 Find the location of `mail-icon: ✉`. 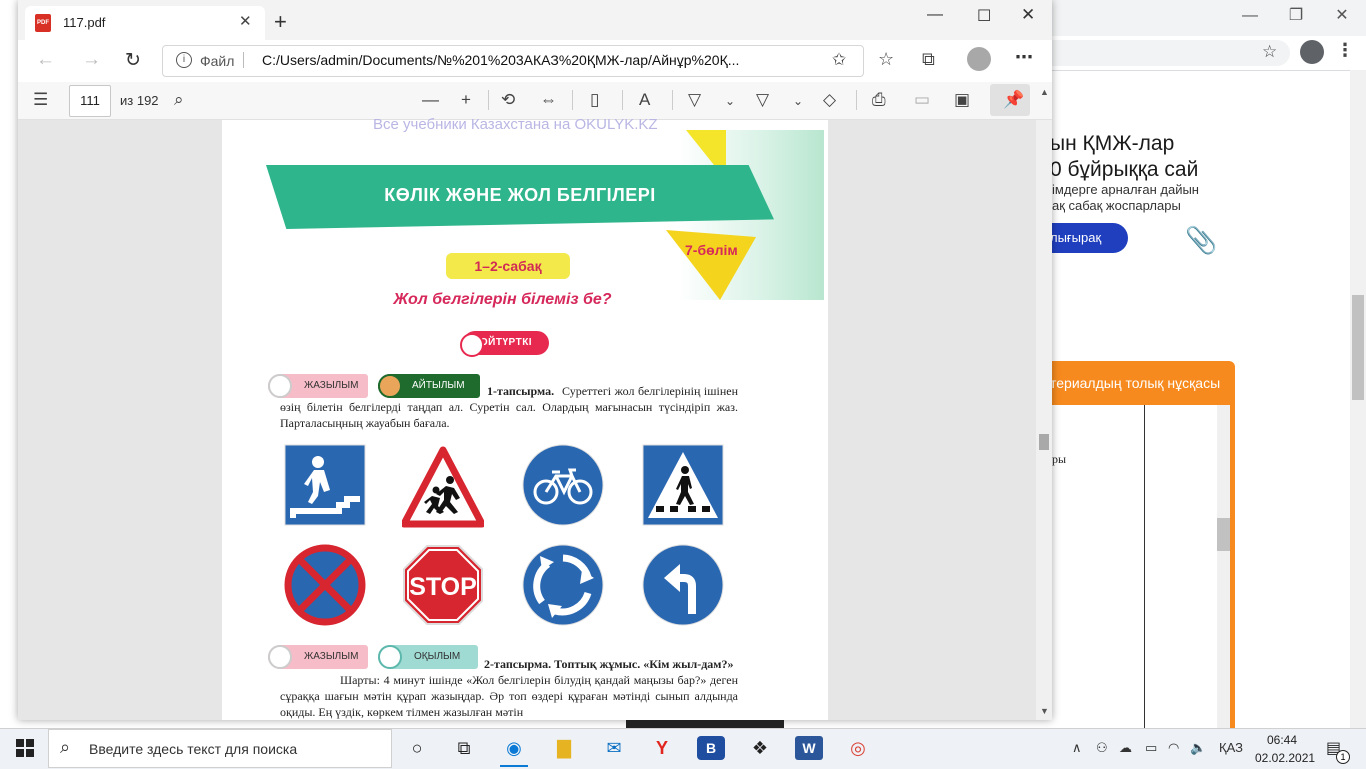

mail-icon: ✉ is located at coordinates (614, 748).